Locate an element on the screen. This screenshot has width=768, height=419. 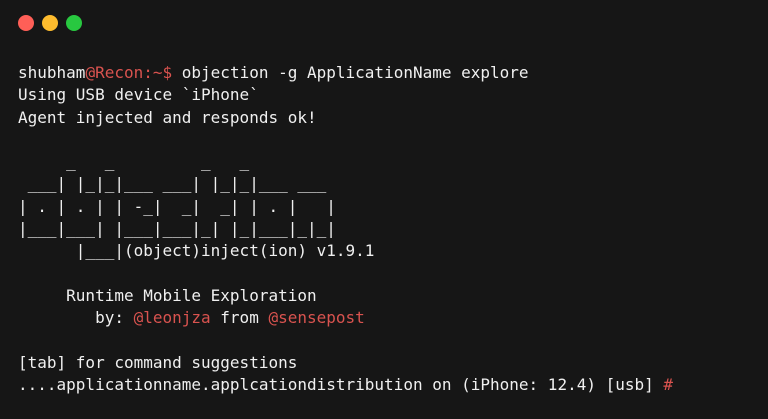
close-window-button is located at coordinates (26, 23).